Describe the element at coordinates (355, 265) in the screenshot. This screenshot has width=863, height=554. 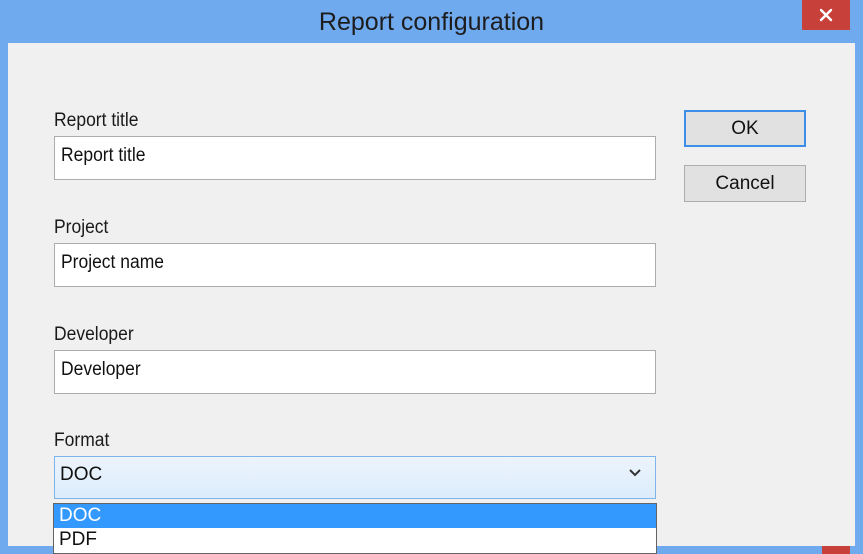
I see `project-field: Project name` at that location.